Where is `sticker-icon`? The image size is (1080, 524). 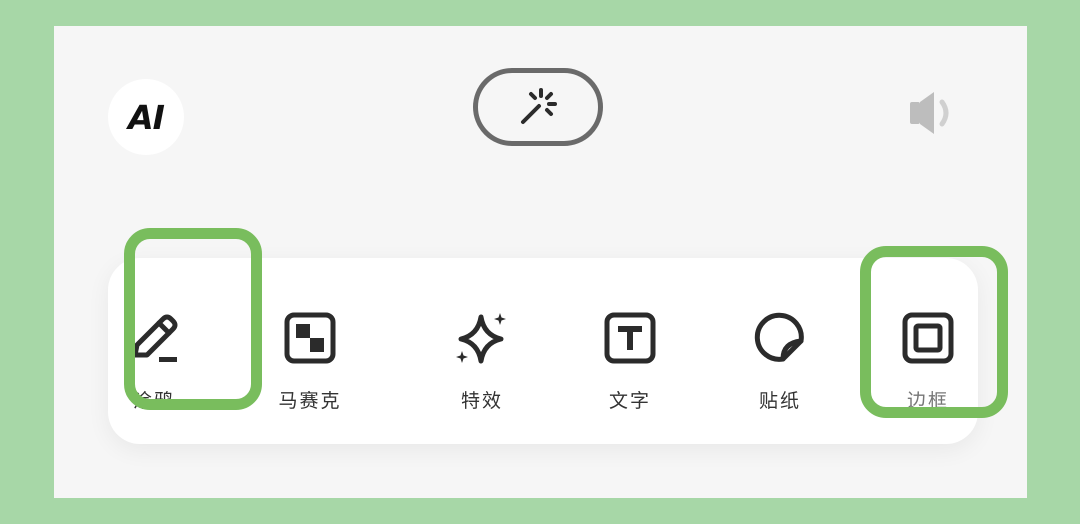 sticker-icon is located at coordinates (779, 337).